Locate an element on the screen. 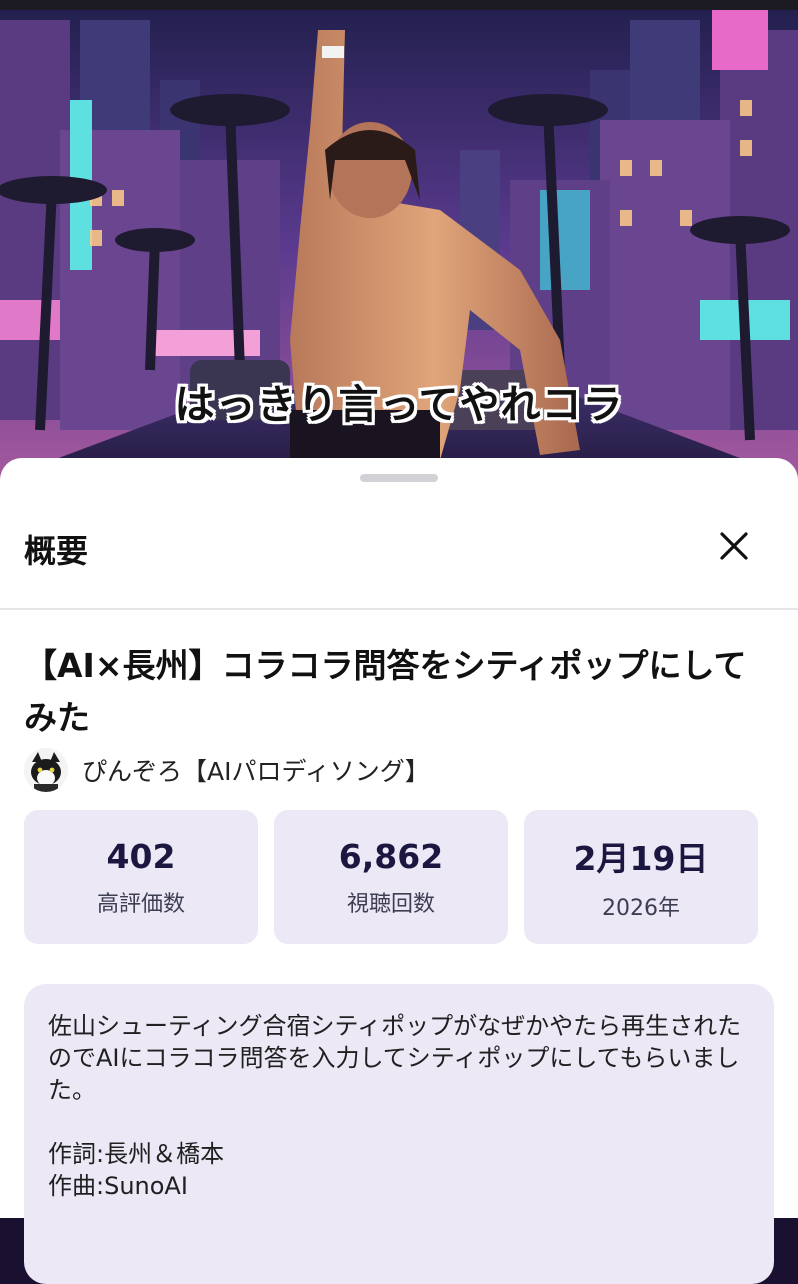 This screenshot has height=1284, width=798. close-icon is located at coordinates (734, 546).